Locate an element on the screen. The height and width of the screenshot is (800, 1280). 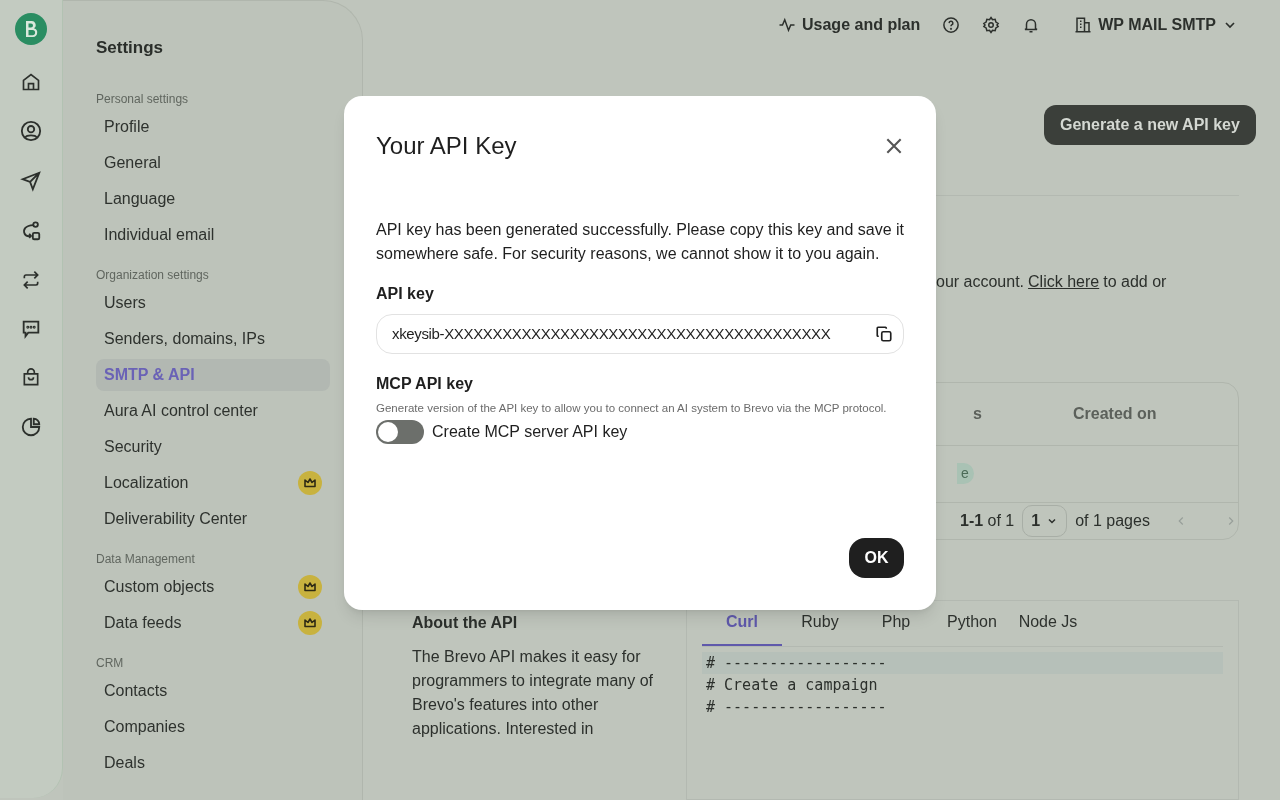
click-here-link: Click here is located at coordinates (1064, 281).